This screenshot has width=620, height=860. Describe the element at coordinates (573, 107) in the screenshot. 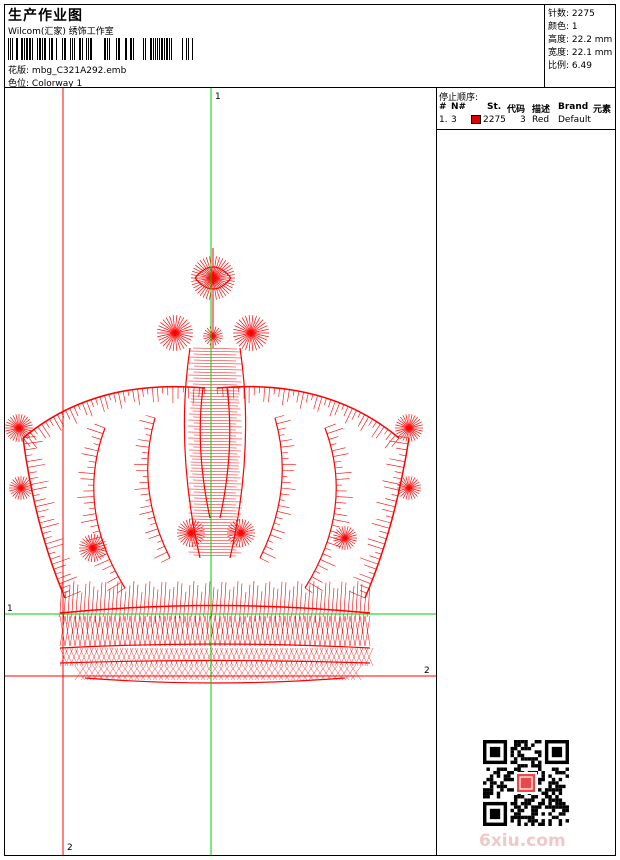

I see `col-brand: Brand` at that location.